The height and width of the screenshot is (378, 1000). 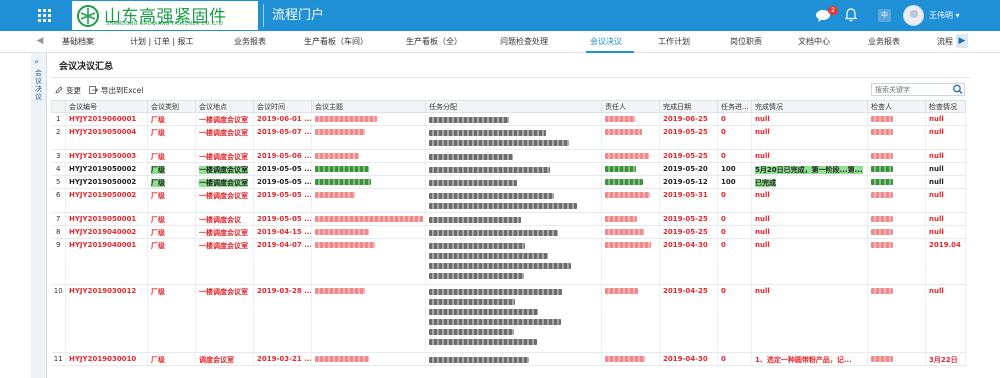 I want to click on col-header-meeting-no: 会议编号, so click(x=106, y=106).